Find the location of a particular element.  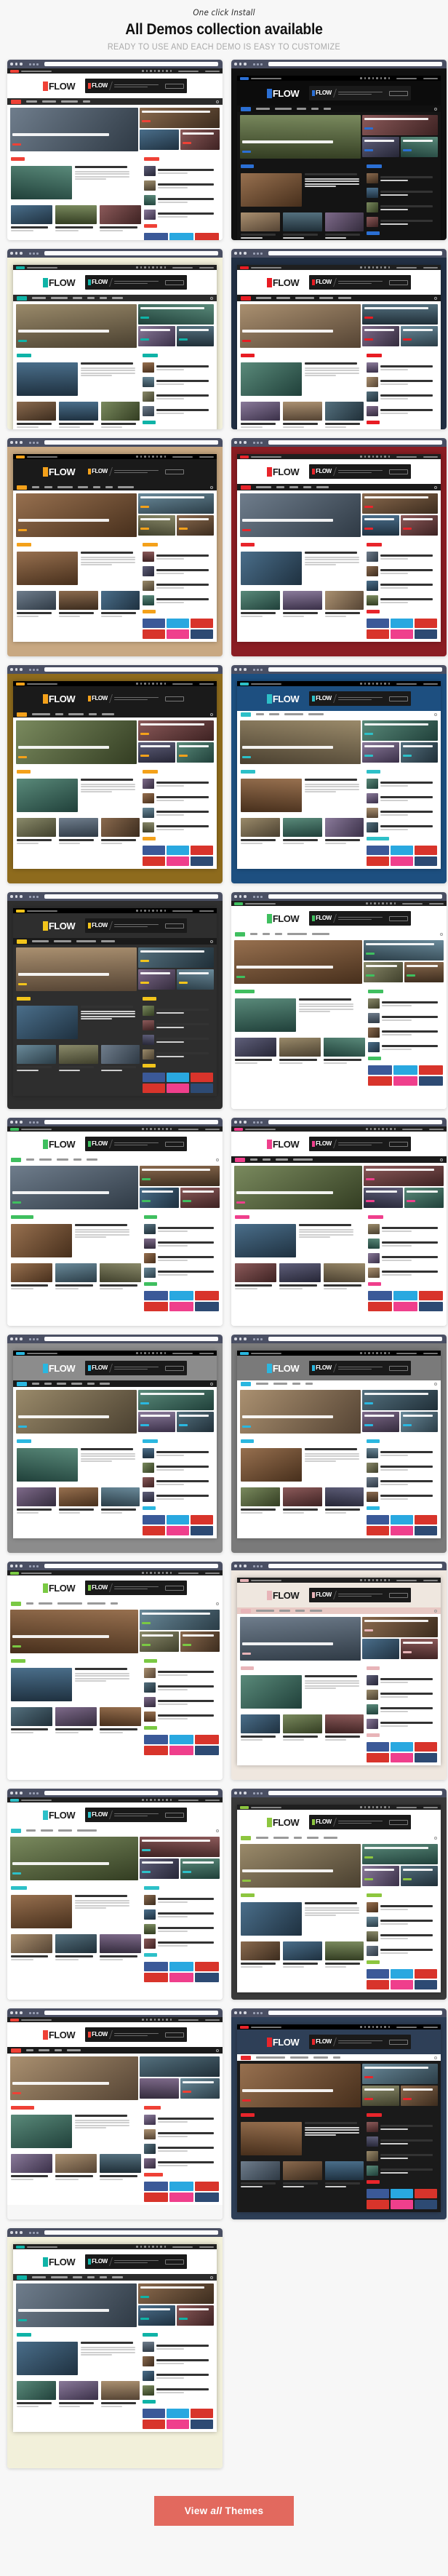

nav-item-workout is located at coordinates (62, 1384).